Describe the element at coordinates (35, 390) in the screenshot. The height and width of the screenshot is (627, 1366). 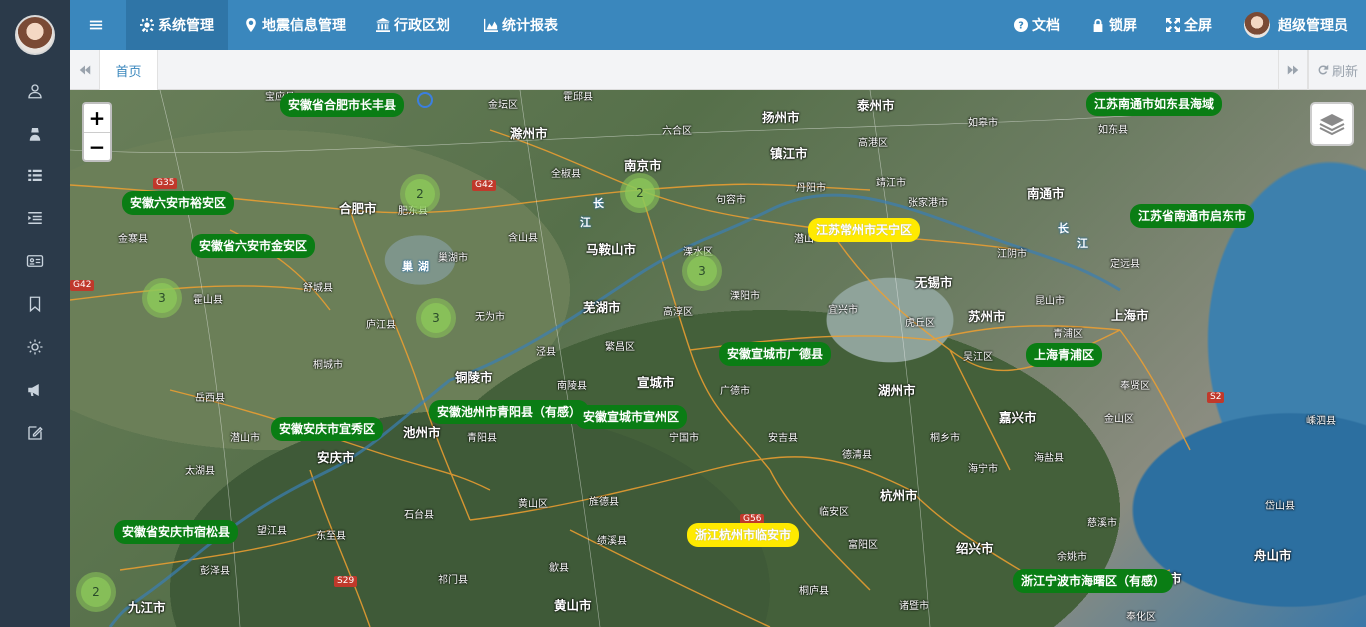
I see `bullhorn-icon` at that location.